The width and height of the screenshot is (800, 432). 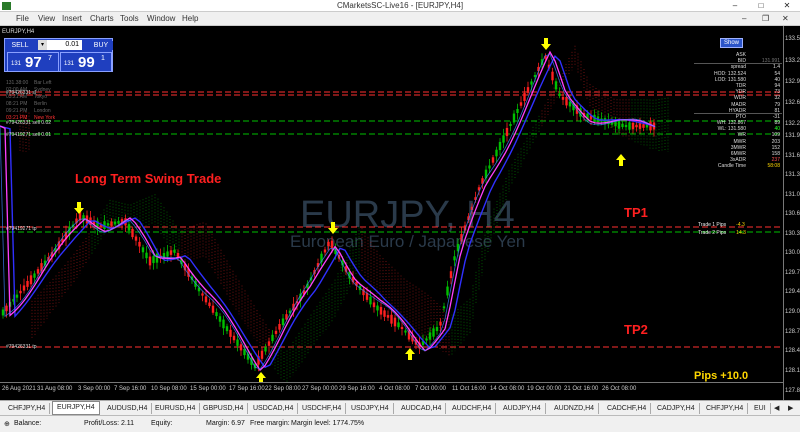 I want to click on time-tick: 26 Aug 2021, so click(x=19, y=389).